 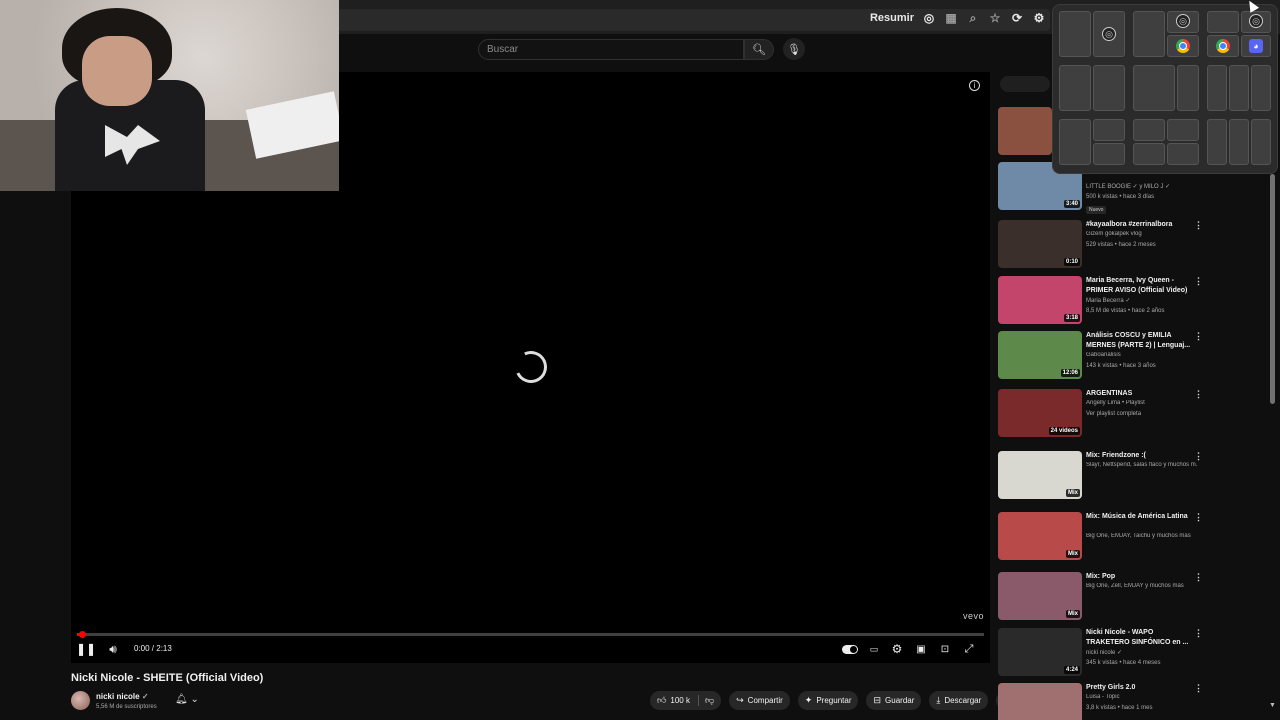 What do you see at coordinates (963, 700) in the screenshot?
I see `download-label: Descargar` at bounding box center [963, 700].